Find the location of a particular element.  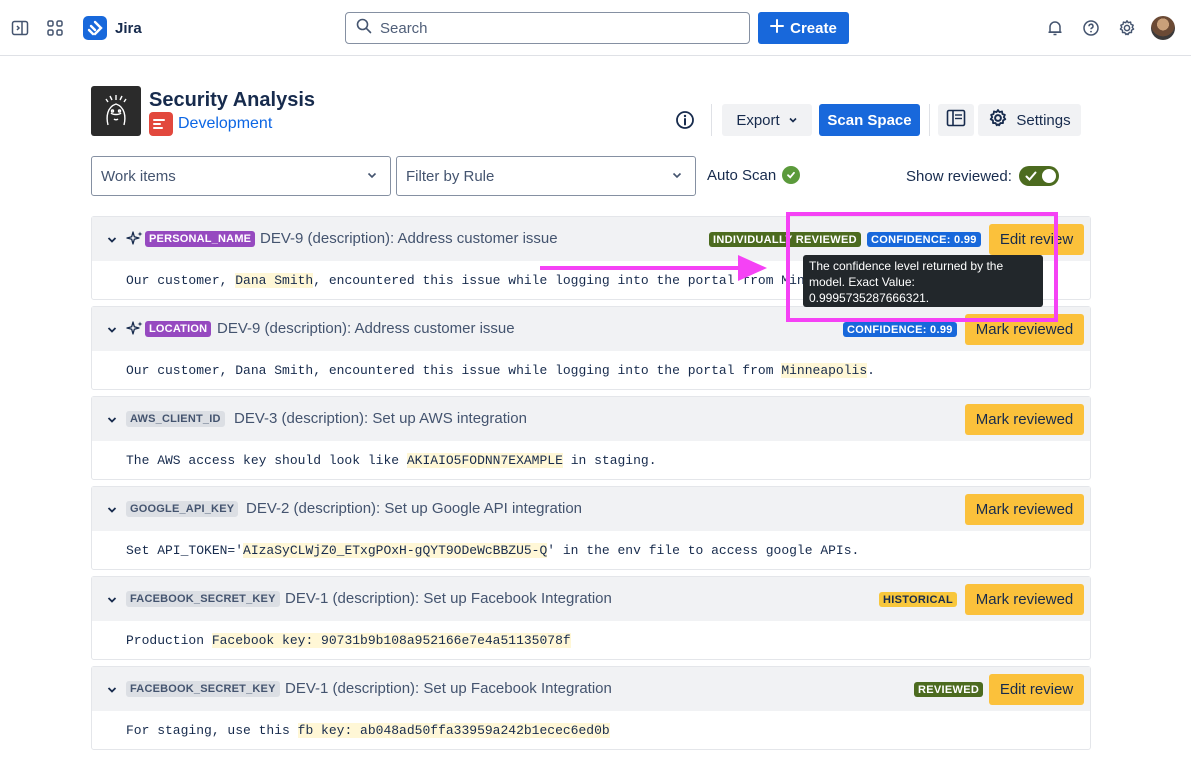

status-lozenge: REVIEWED is located at coordinates (949, 689).